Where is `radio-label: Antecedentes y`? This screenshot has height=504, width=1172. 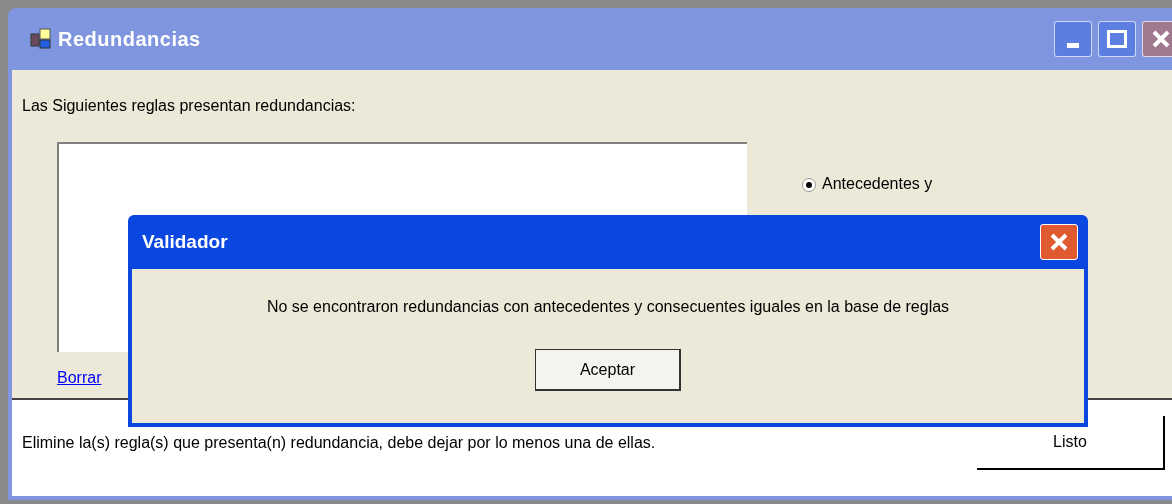 radio-label: Antecedentes y is located at coordinates (877, 184).